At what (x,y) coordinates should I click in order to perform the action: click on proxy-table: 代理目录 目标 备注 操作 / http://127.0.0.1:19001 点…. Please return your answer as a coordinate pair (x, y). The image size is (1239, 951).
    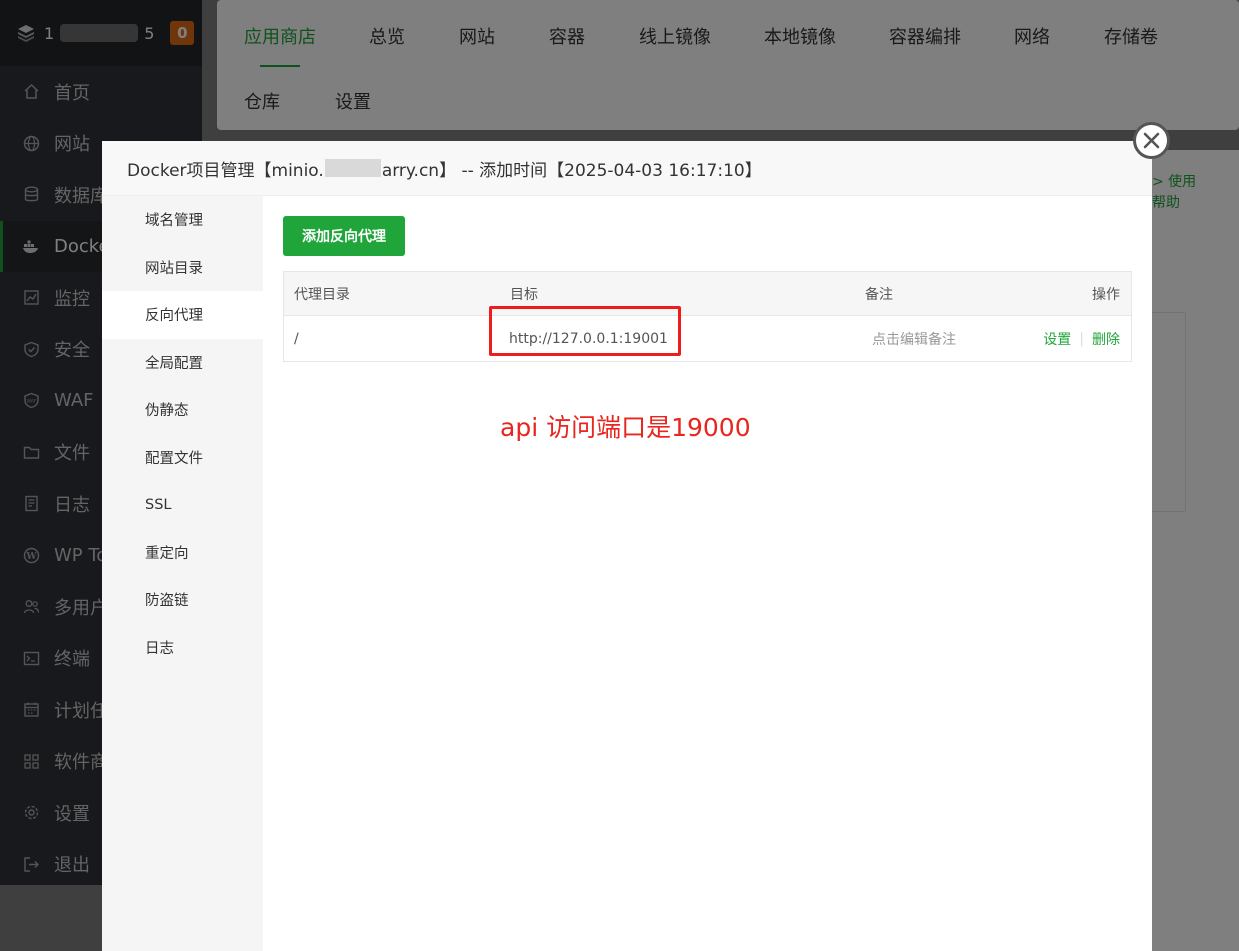
    Looking at the image, I should click on (707, 316).